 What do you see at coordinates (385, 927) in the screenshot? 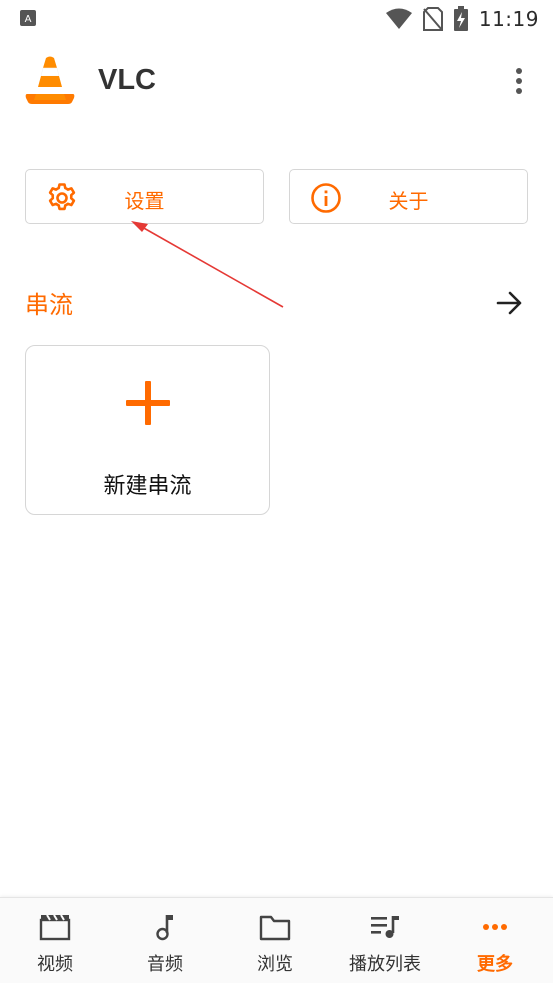
I see `playlist-icon` at bounding box center [385, 927].